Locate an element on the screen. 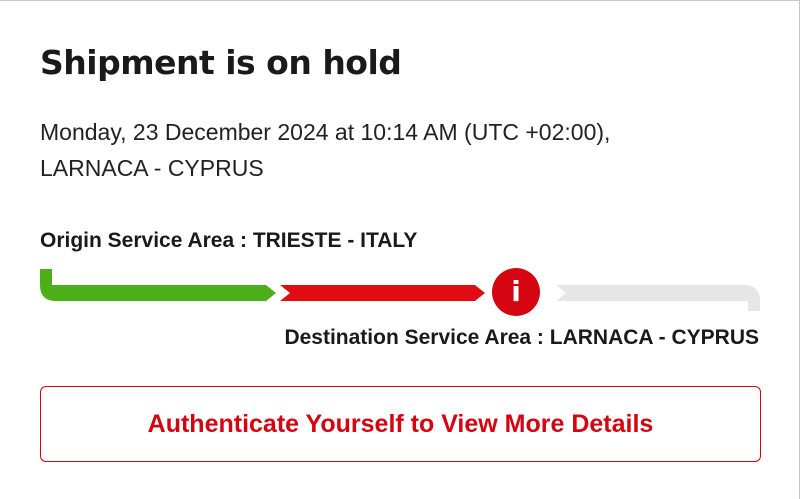 This screenshot has width=800, height=499. shipment-progress-bar is located at coordinates (400, 290).